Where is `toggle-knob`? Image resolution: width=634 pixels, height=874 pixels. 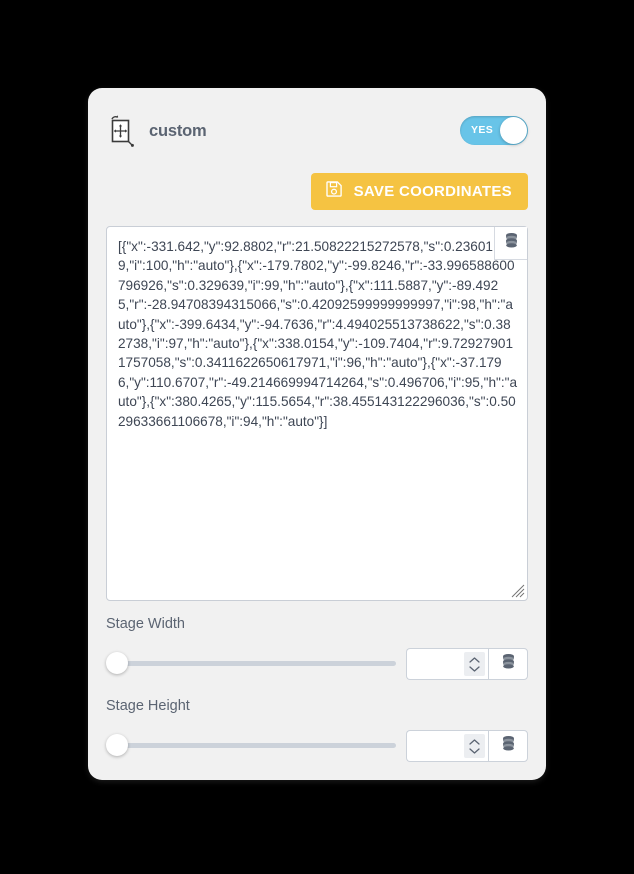 toggle-knob is located at coordinates (513, 130).